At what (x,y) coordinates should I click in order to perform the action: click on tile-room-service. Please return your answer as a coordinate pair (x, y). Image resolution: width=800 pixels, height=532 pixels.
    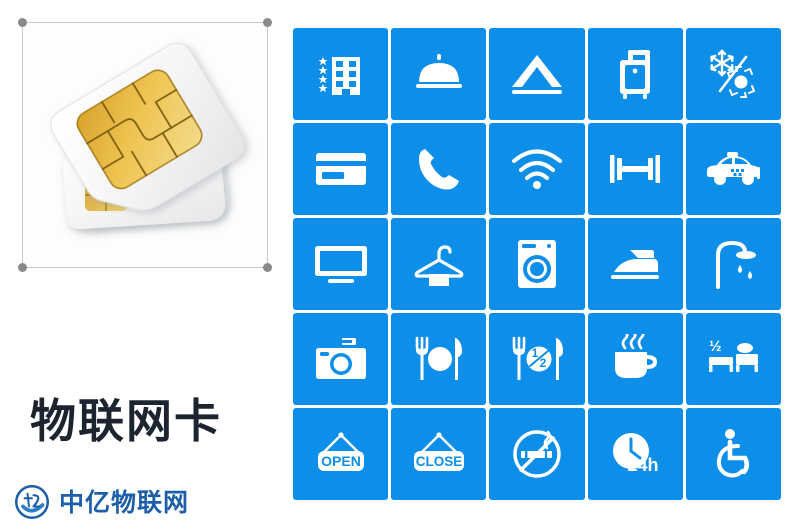
    Looking at the image, I should click on (439, 74).